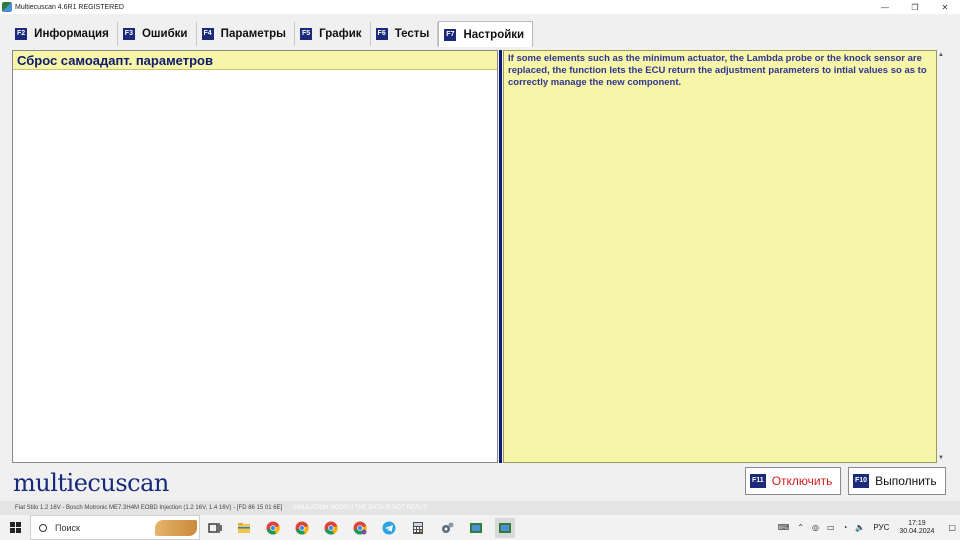 The width and height of the screenshot is (960, 540). Describe the element at coordinates (867, 527) in the screenshot. I see `system-tray: ⌨ ⌃ ◎ ▭ ◔ 🔈 РУС 17:19 30.04.2024 ▢` at that location.